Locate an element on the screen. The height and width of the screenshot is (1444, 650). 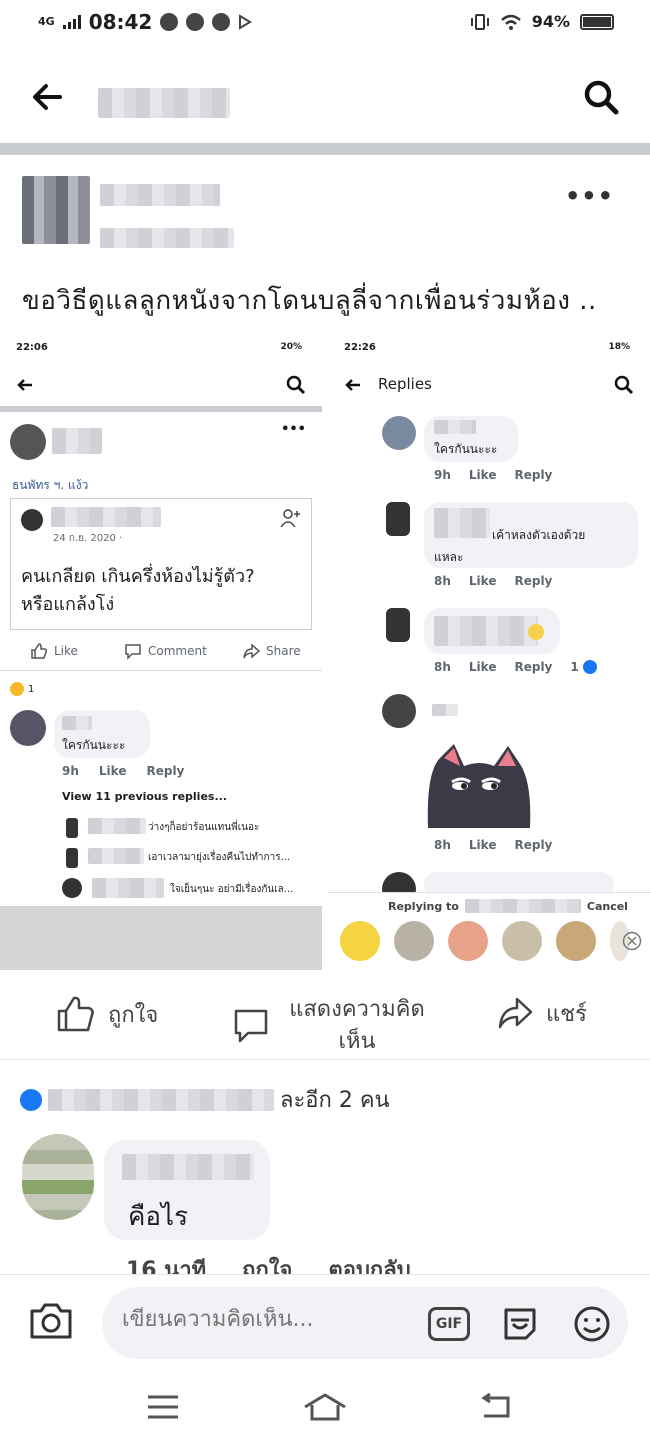
comment-input is located at coordinates (262, 1319).